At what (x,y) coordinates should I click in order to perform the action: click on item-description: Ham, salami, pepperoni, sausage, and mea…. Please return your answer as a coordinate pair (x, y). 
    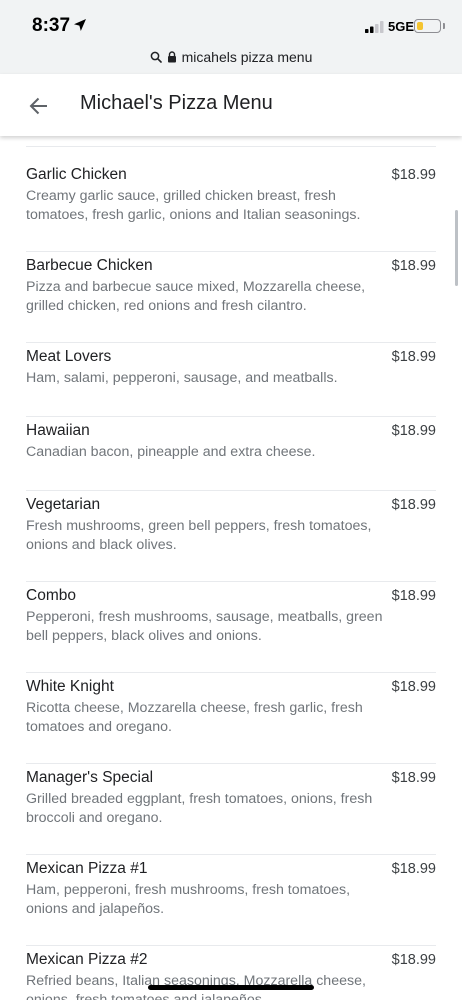
    Looking at the image, I should click on (182, 378).